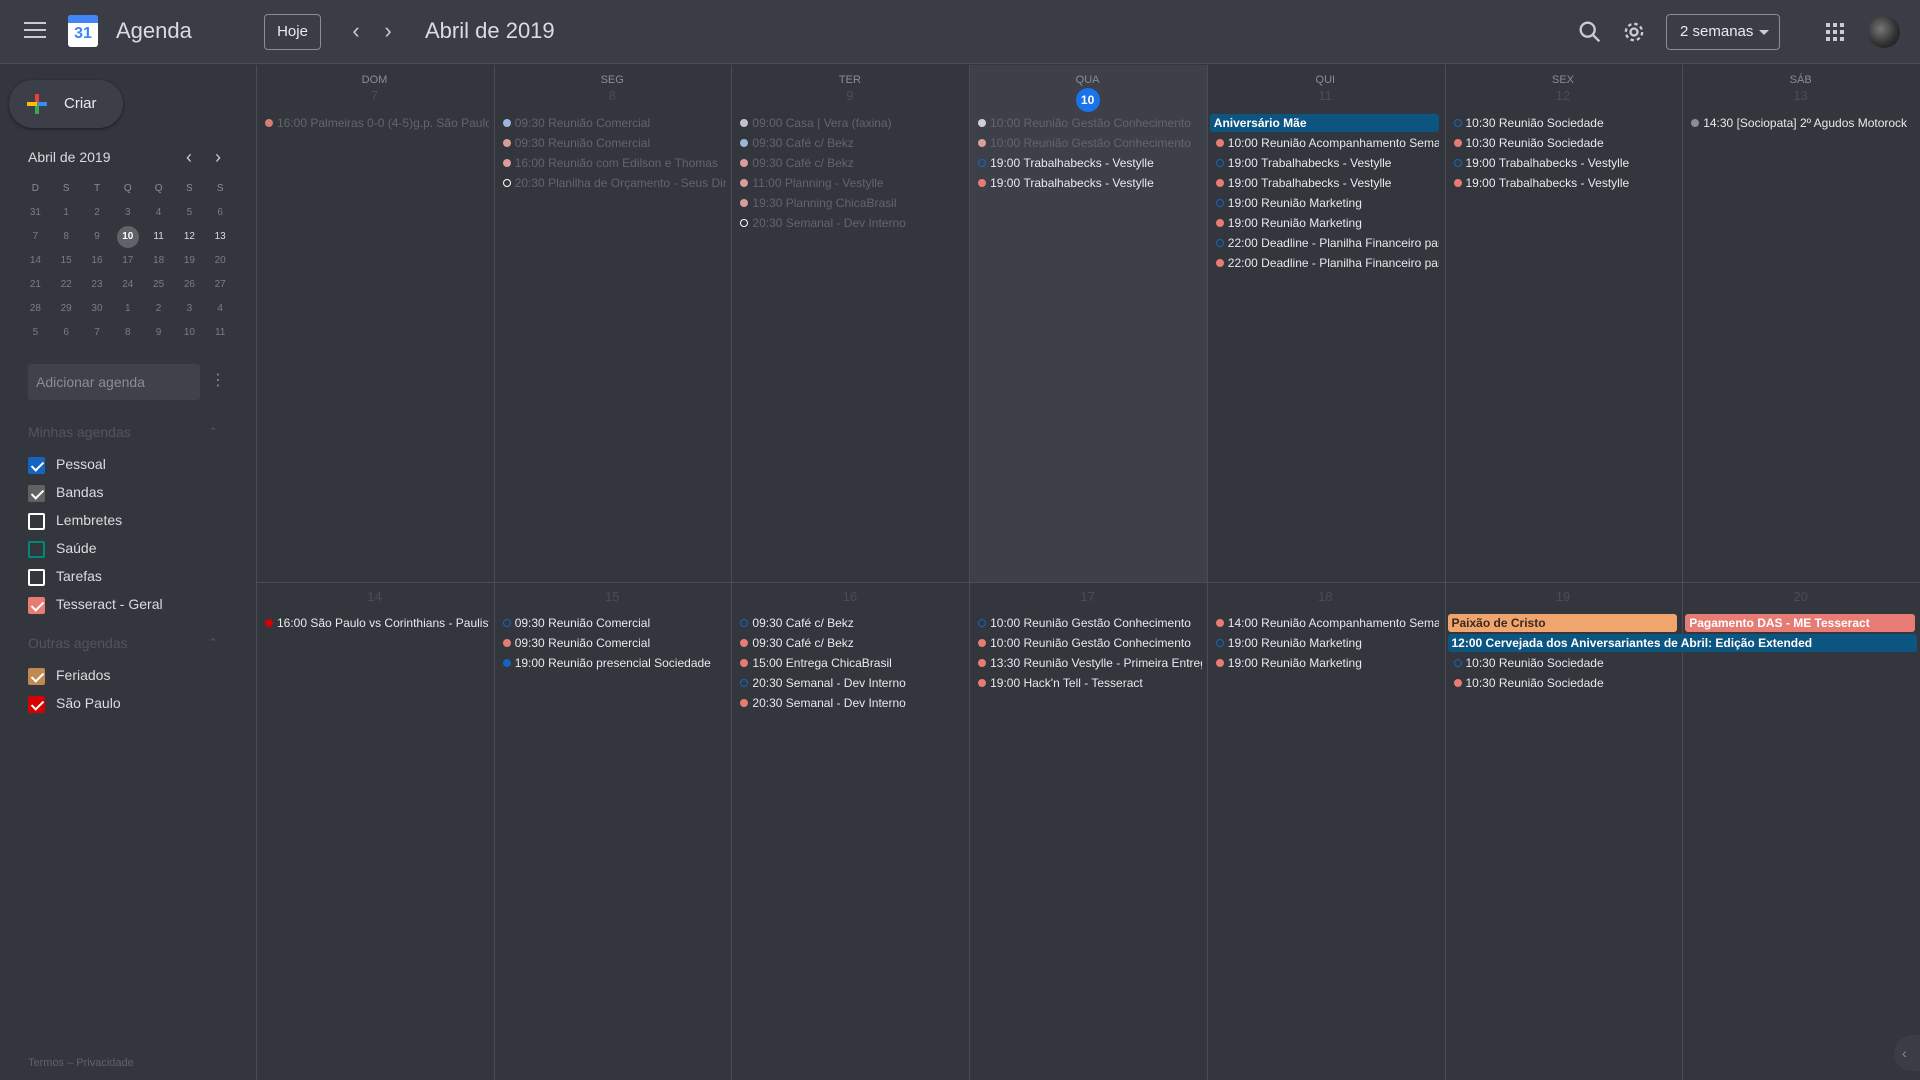  Describe the element at coordinates (218, 382) in the screenshot. I see `more-vert-icon: ⋮` at that location.